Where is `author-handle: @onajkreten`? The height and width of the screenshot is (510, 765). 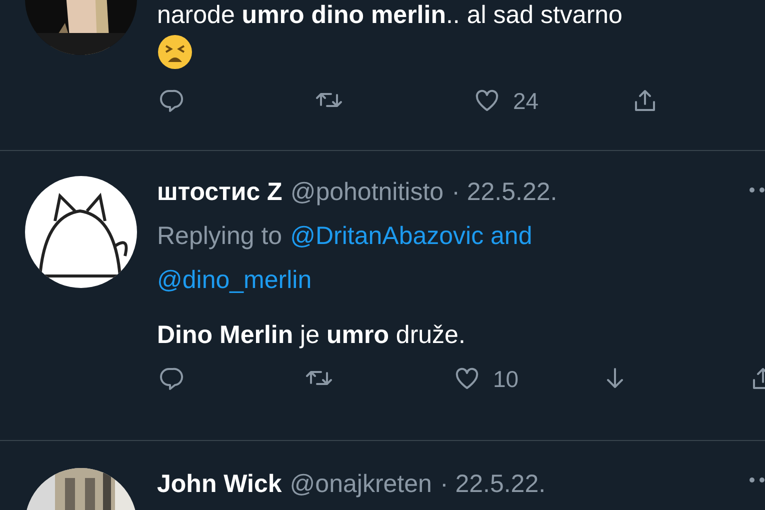 author-handle: @onajkreten is located at coordinates (361, 484).